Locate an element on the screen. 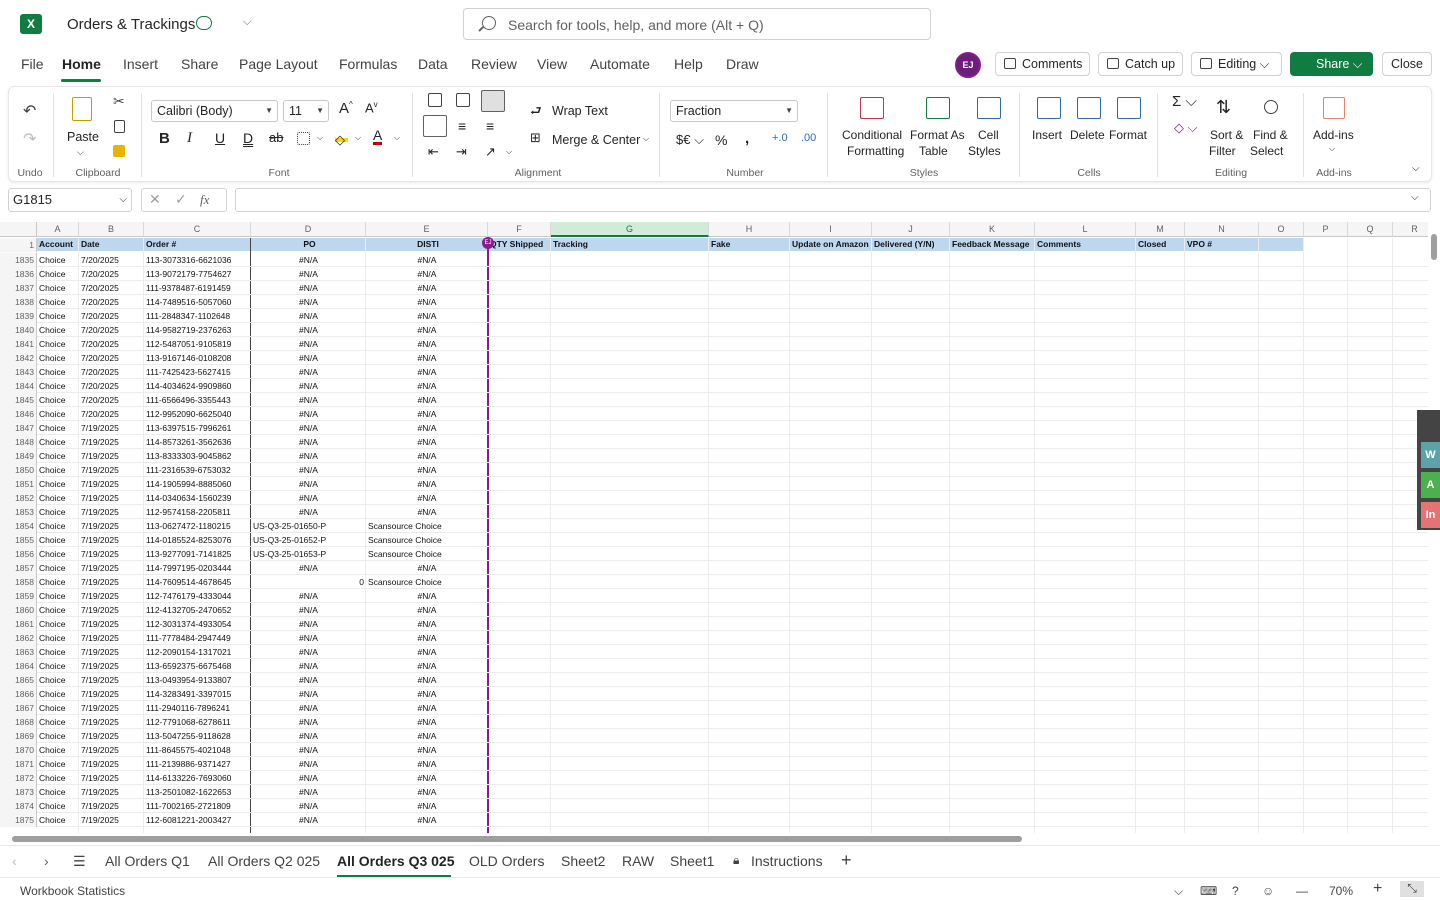 This screenshot has width=1440, height=900. row-header: 1851 is located at coordinates (18, 484).